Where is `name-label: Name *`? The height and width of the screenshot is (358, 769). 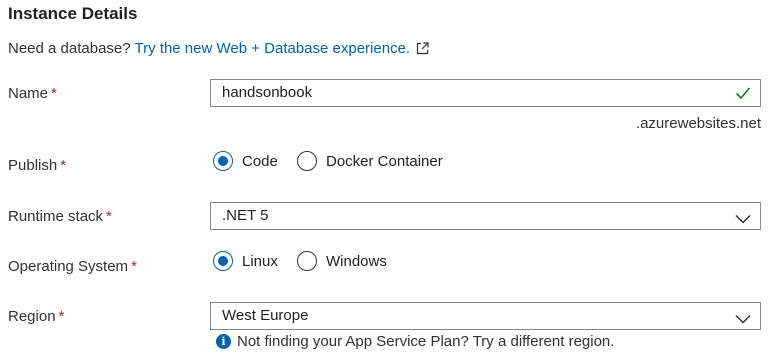 name-label: Name * is located at coordinates (32, 93).